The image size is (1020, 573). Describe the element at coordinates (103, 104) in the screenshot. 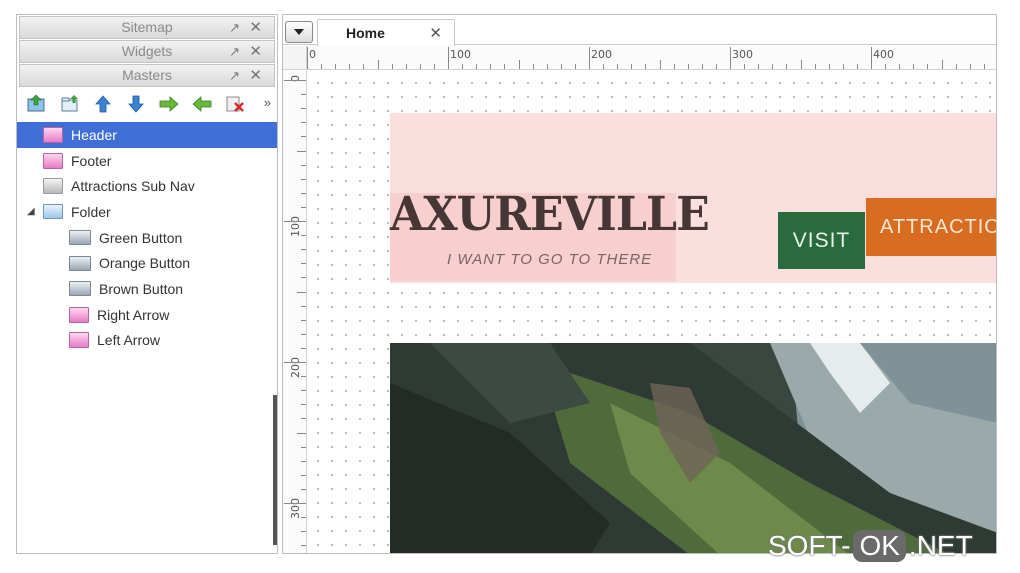

I see `move-up-icon` at that location.